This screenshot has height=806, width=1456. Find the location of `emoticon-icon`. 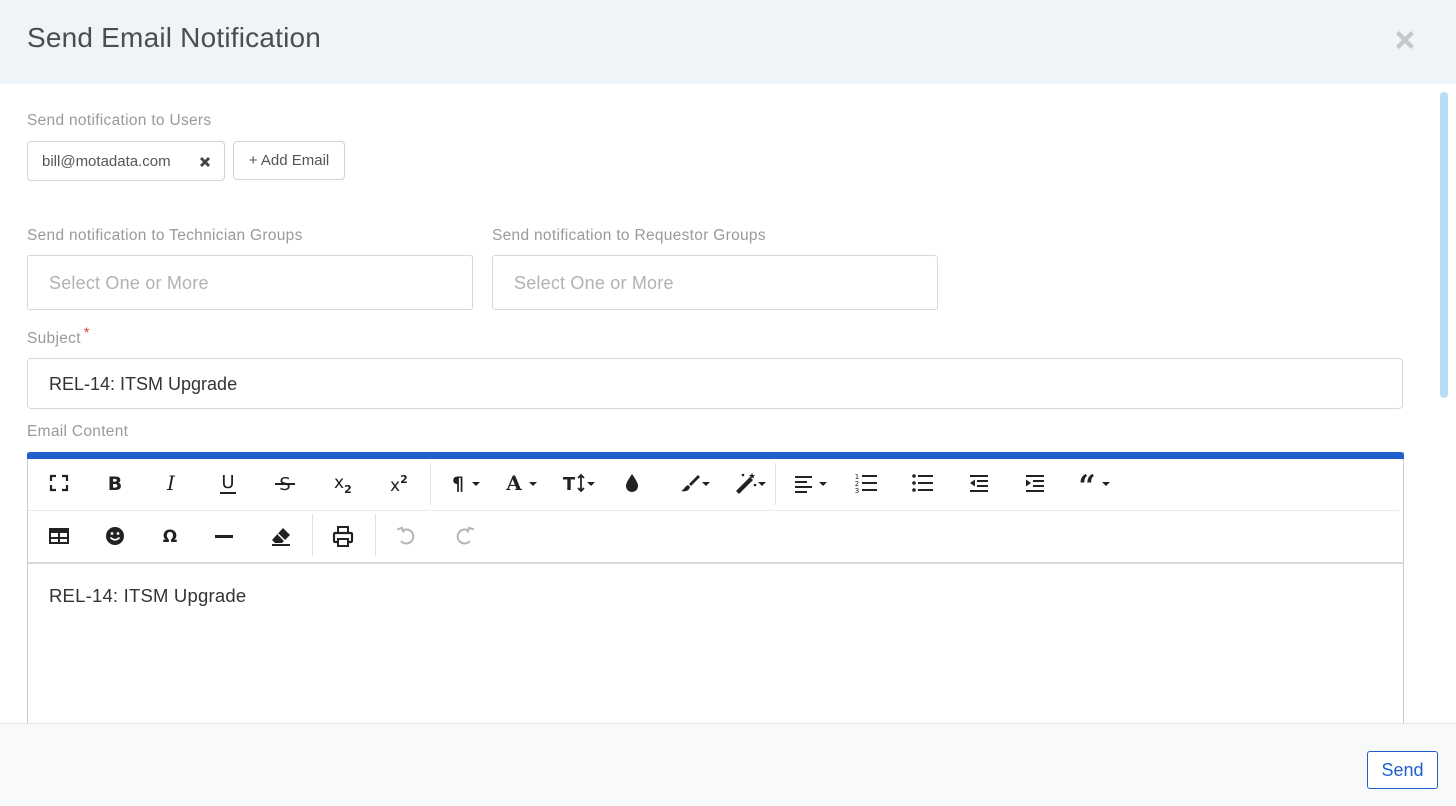

emoticon-icon is located at coordinates (115, 536).